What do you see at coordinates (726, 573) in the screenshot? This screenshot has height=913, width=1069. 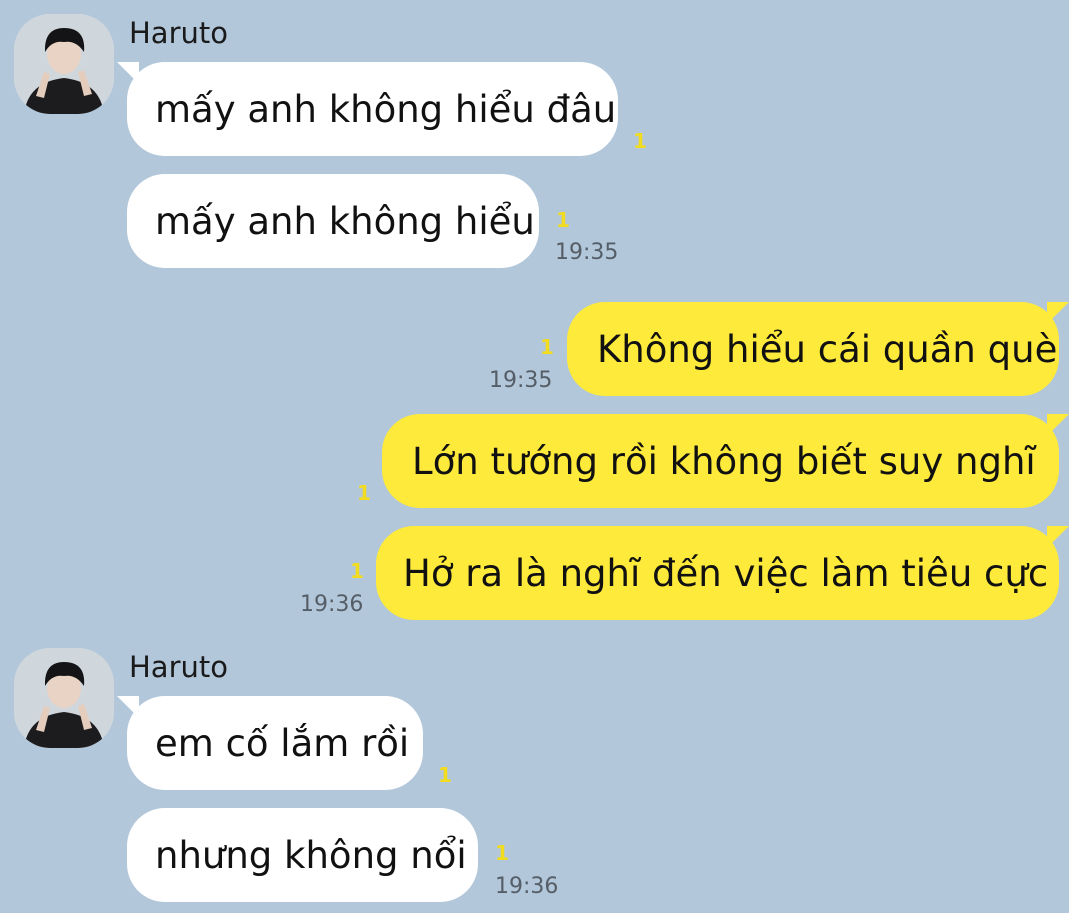 I see `message-text: Hở ra là nghĩ đến việc làm tiêu cực` at bounding box center [726, 573].